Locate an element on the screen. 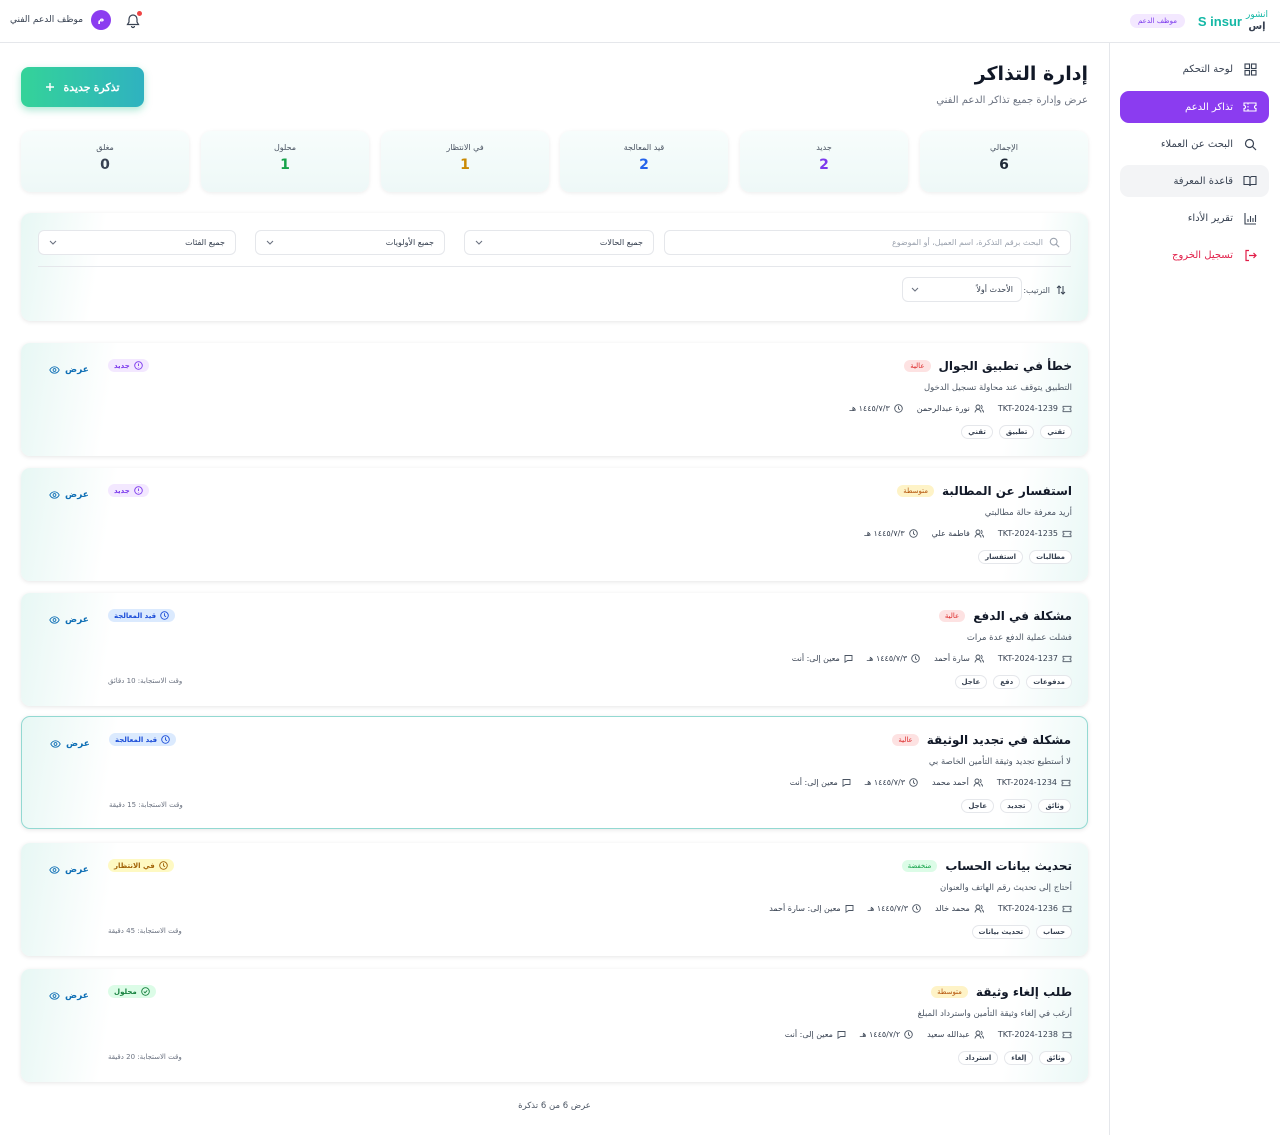 The width and height of the screenshot is (1280, 1135). select-value: الأحدث أولاً is located at coordinates (994, 289).